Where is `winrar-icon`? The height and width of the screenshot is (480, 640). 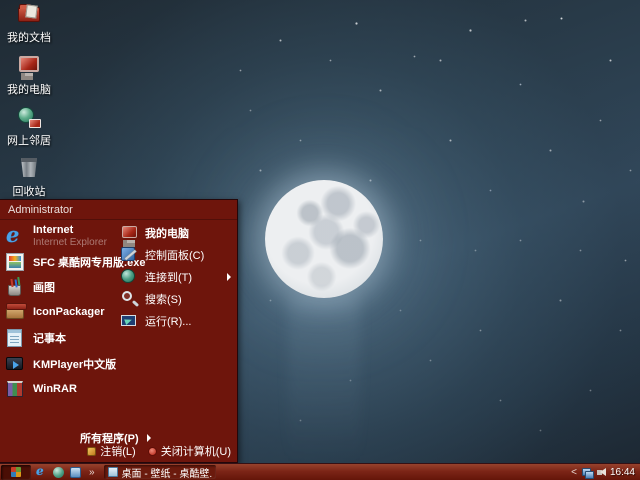 winrar-icon is located at coordinates (15, 389).